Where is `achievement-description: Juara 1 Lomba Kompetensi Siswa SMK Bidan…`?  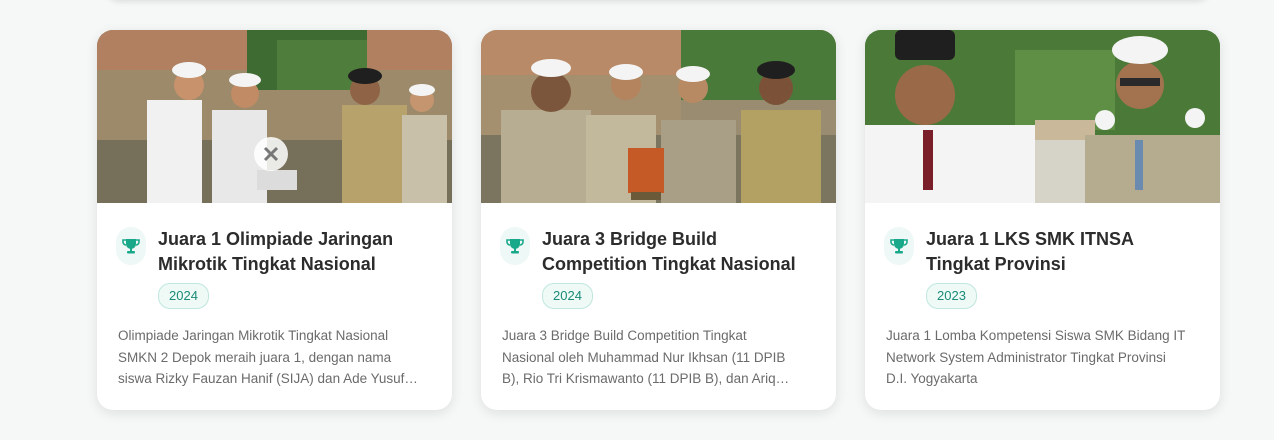 achievement-description: Juara 1 Lomba Kompetensi Siswa SMK Bidan… is located at coordinates (1036, 357).